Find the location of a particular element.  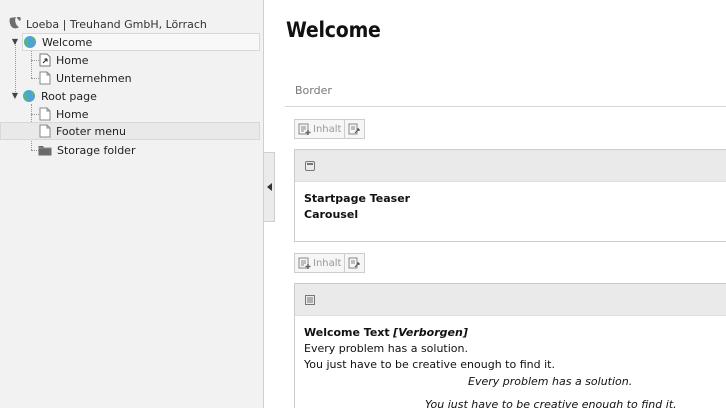

content-element: Startpage Teaser Carousel is located at coordinates (510, 195).